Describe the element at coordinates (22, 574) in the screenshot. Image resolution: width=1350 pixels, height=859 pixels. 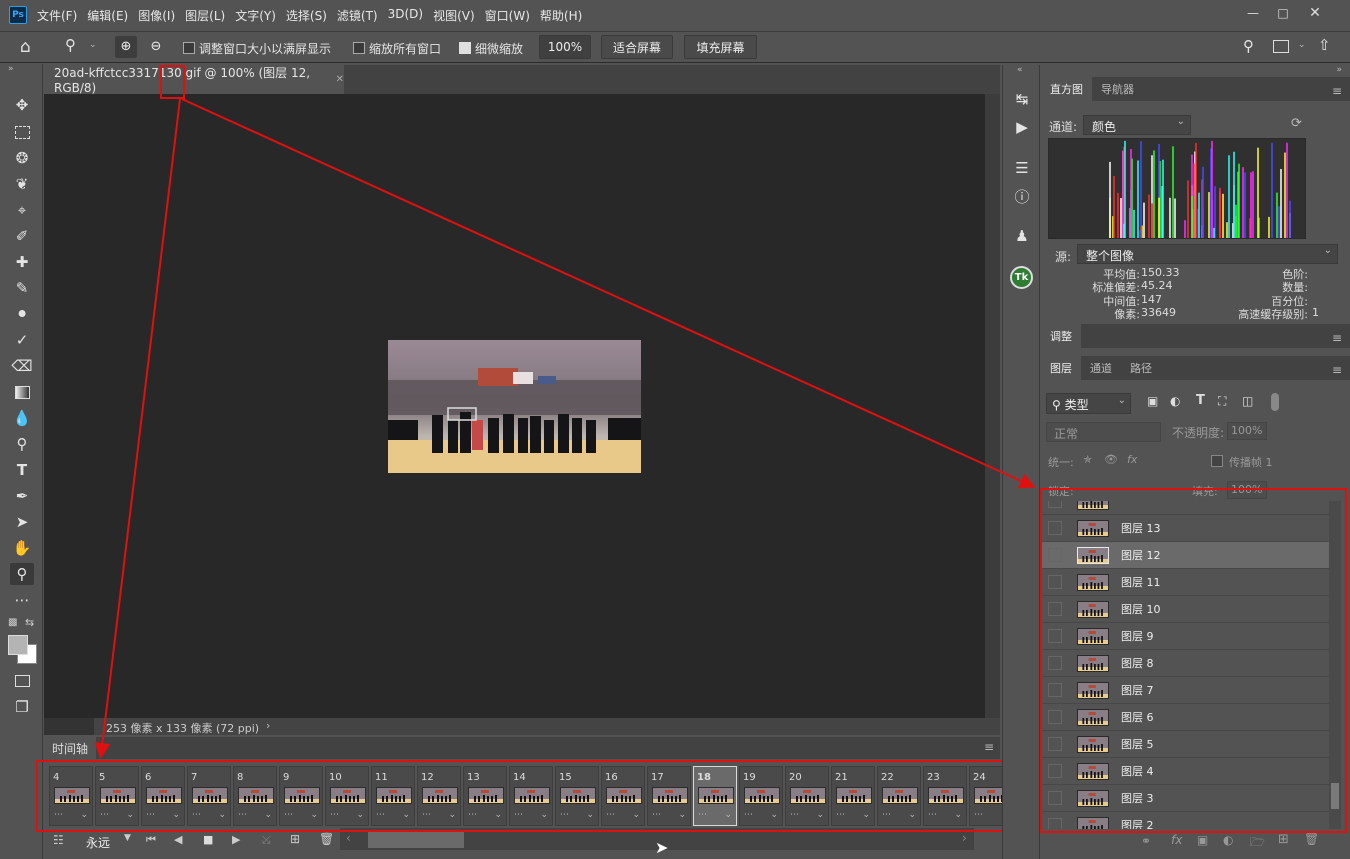
I see `zoom-tool-icon: ⚲` at that location.